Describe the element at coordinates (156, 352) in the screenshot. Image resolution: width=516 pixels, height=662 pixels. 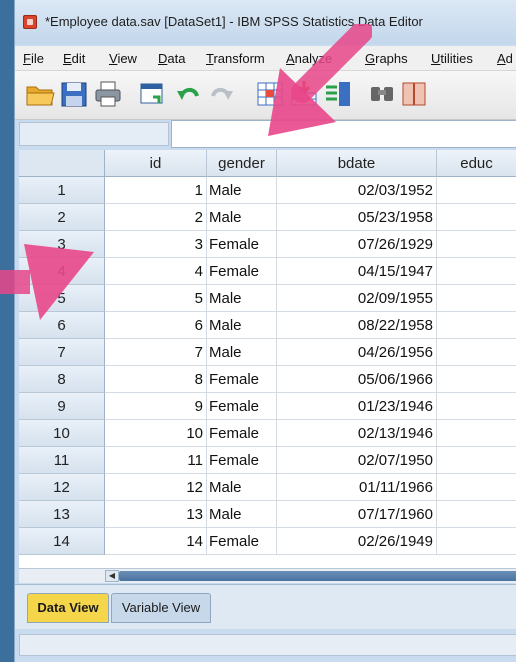
I see `cell-id: 7` at that location.